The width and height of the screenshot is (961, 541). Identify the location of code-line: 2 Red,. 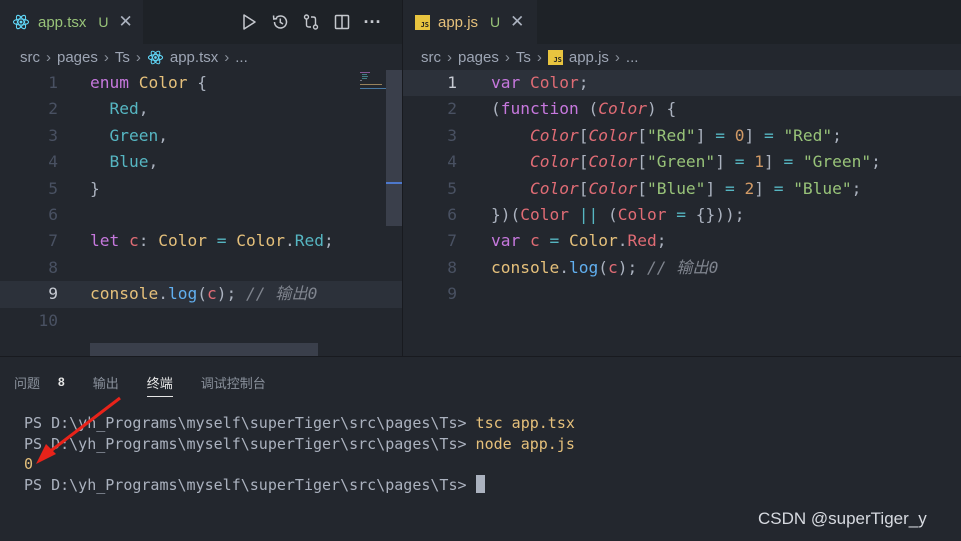
(201, 109).